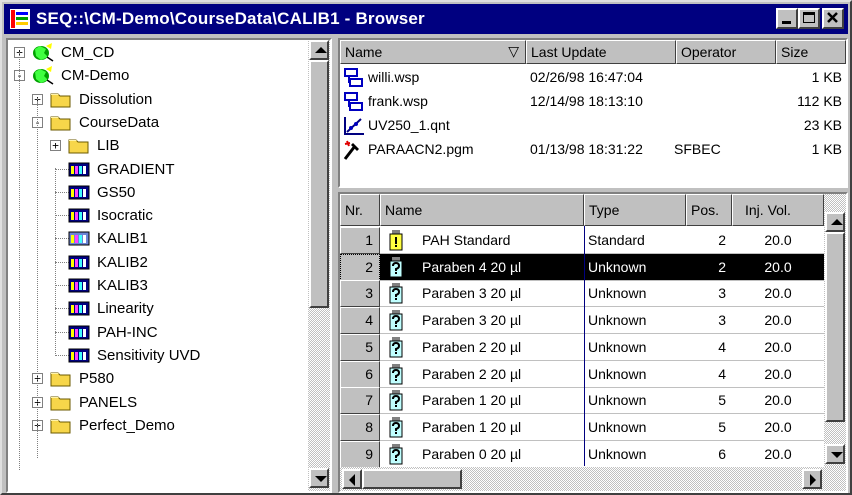 The height and width of the screenshot is (495, 852). Describe the element at coordinates (109, 238) in the screenshot. I see `tree-item: KALIB1` at that location.